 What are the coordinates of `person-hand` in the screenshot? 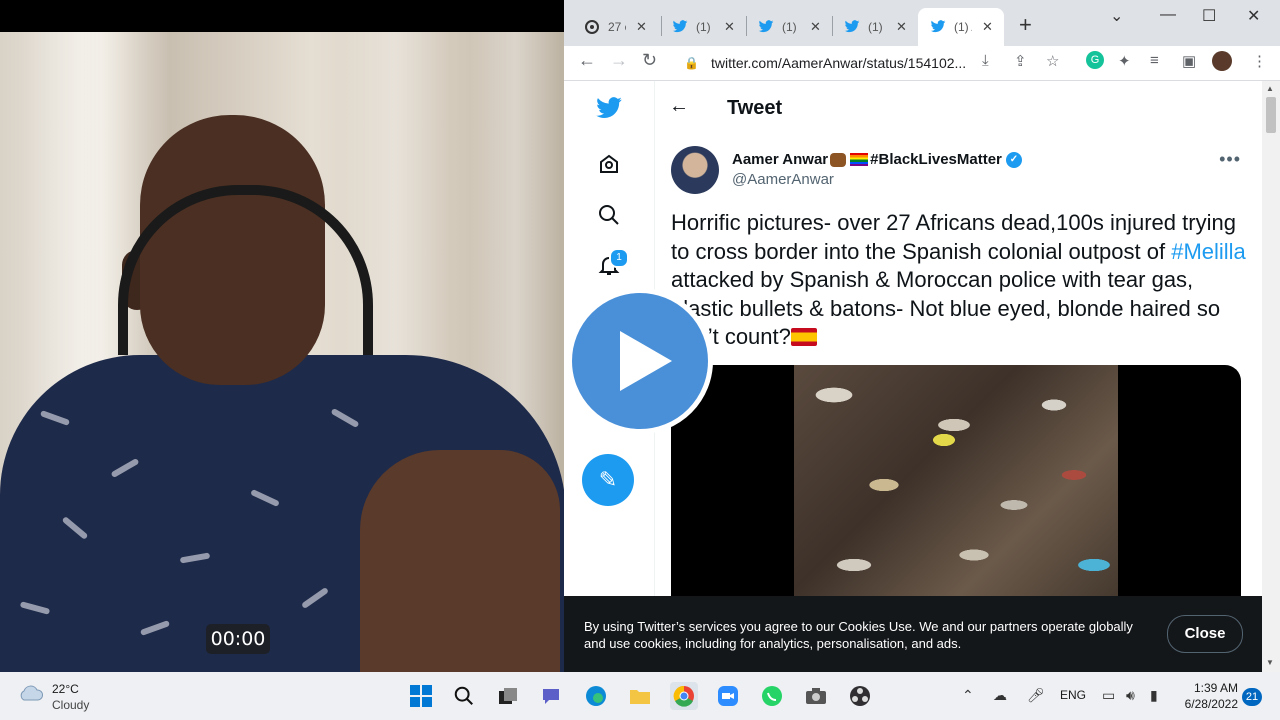 It's located at (460, 561).